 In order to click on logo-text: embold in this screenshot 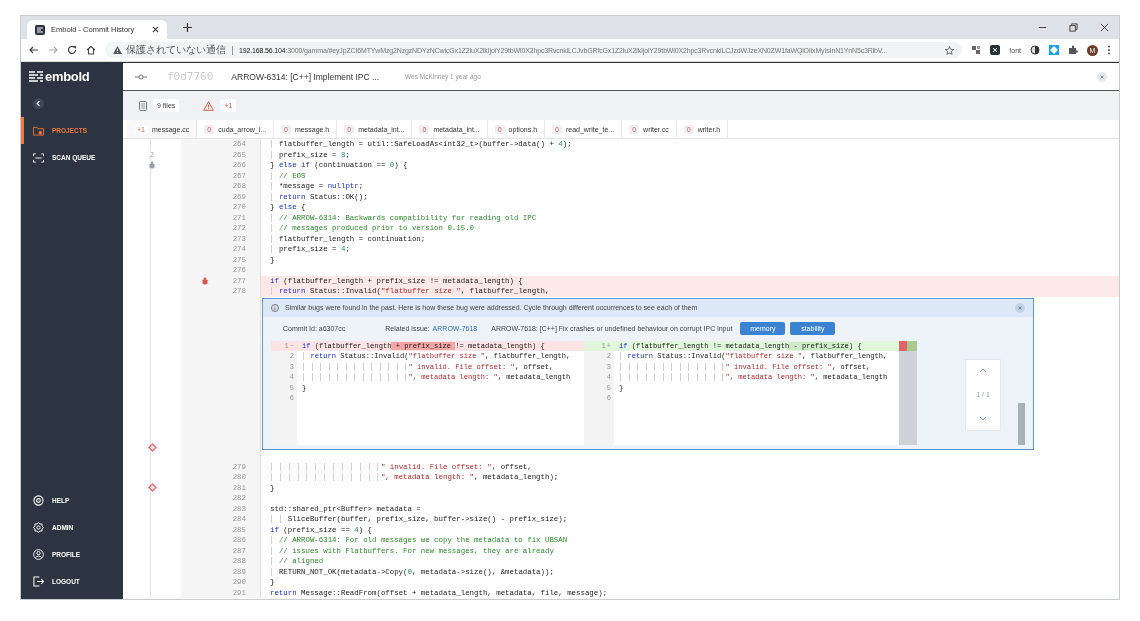, I will do `click(67, 76)`.